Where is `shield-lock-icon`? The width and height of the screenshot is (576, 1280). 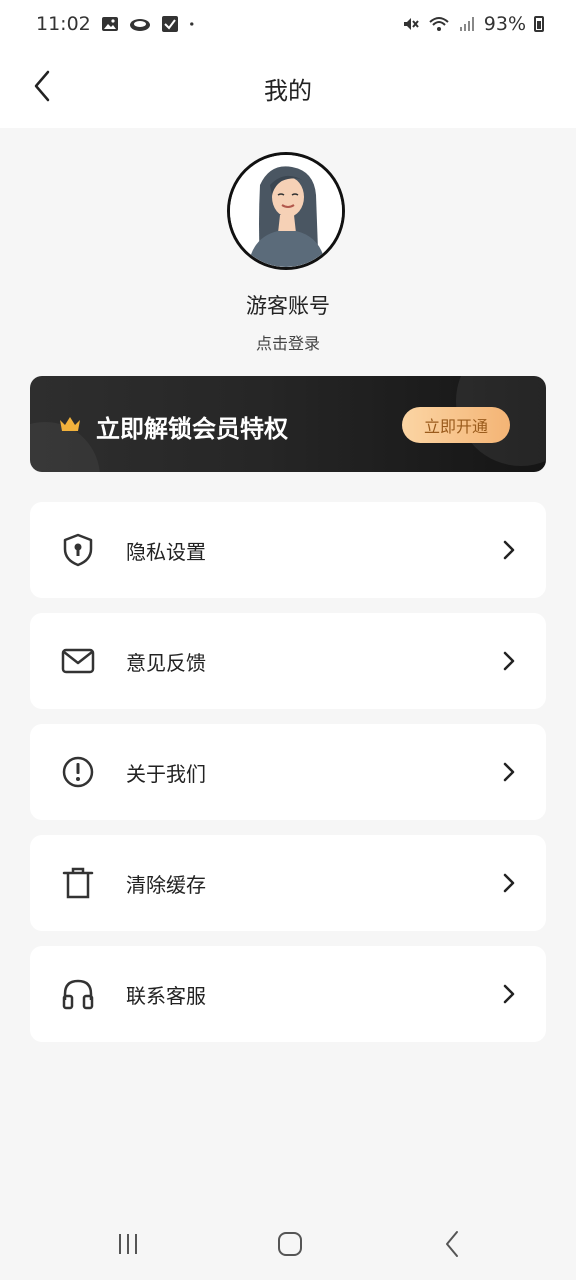
shield-lock-icon is located at coordinates (78, 550).